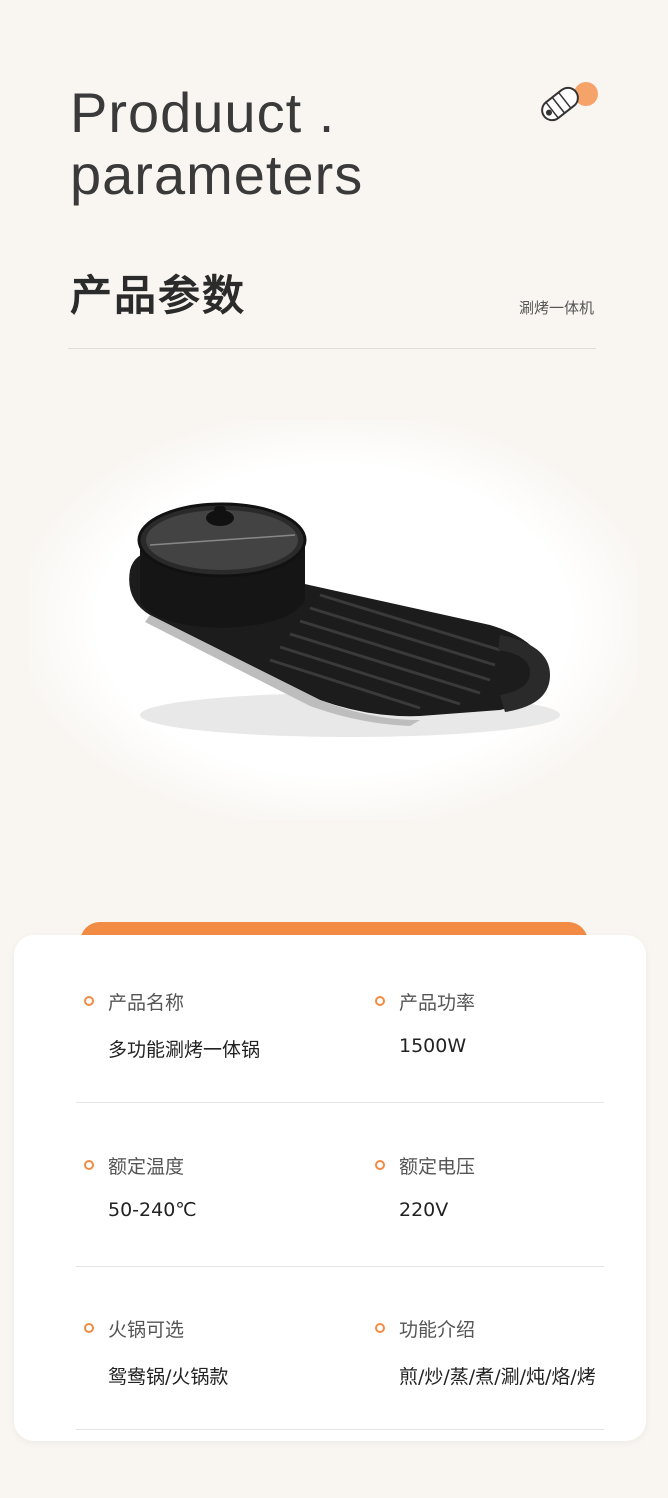 This screenshot has width=668, height=1498. What do you see at coordinates (424, 1210) in the screenshot?
I see `param-value: 220V` at bounding box center [424, 1210].